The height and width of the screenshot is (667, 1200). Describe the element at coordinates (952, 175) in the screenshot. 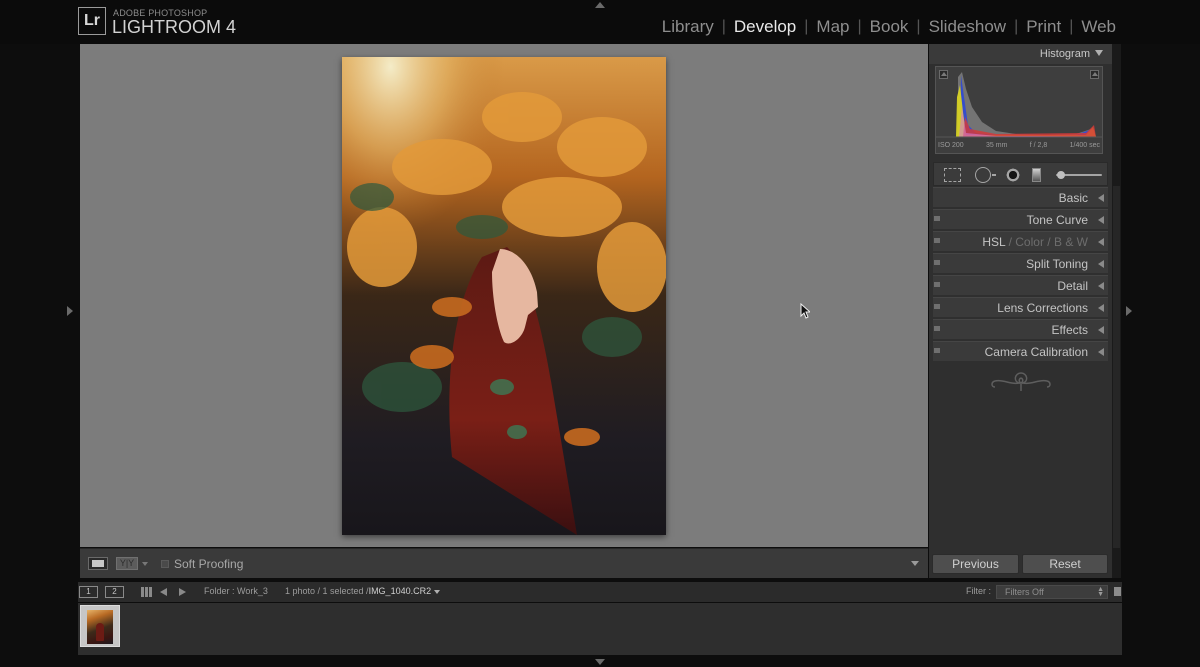

I see `crop-icon` at that location.